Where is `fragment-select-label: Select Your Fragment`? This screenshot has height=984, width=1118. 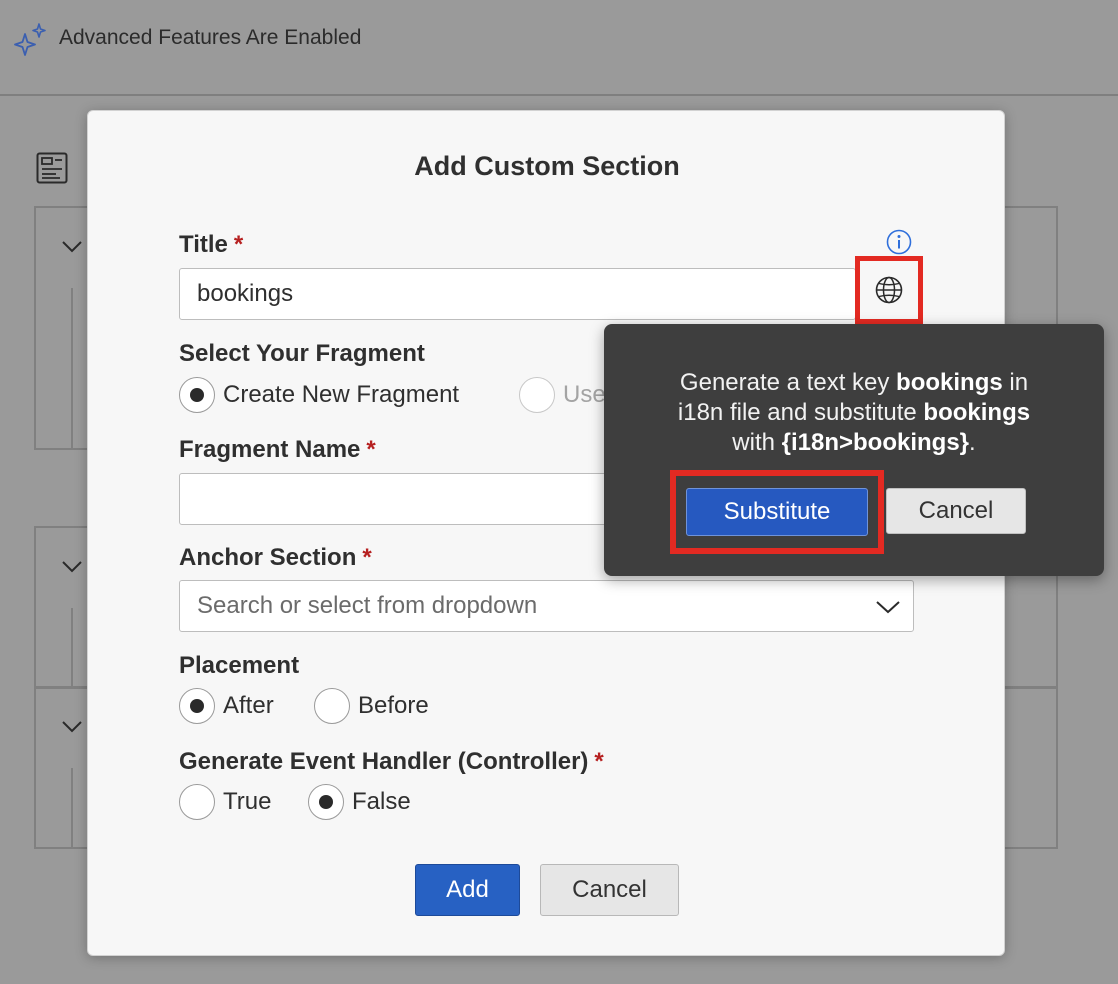 fragment-select-label: Select Your Fragment is located at coordinates (302, 353).